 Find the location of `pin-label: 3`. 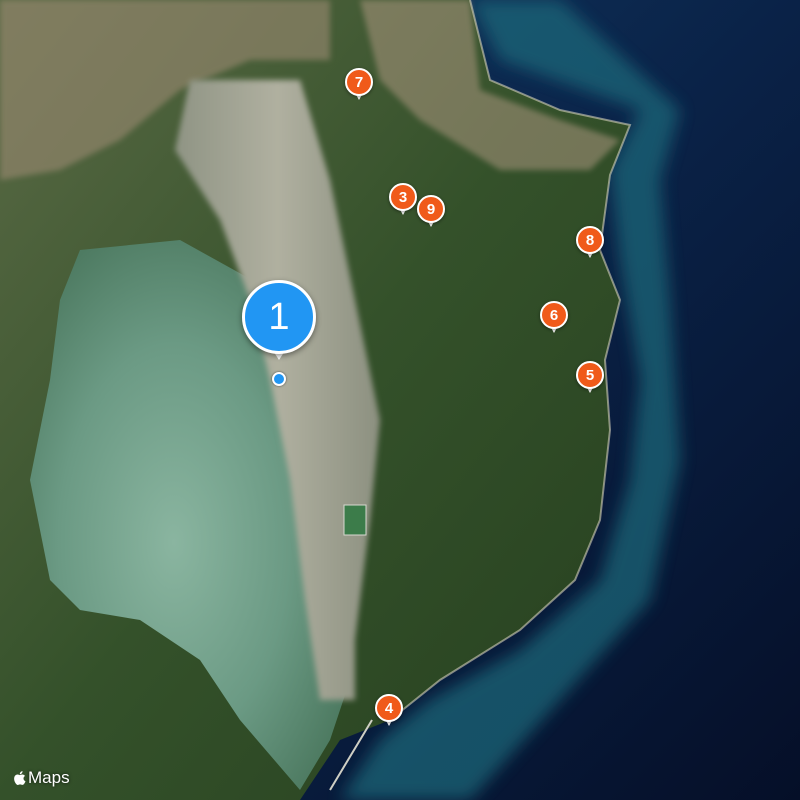

pin-label: 3 is located at coordinates (403, 197).